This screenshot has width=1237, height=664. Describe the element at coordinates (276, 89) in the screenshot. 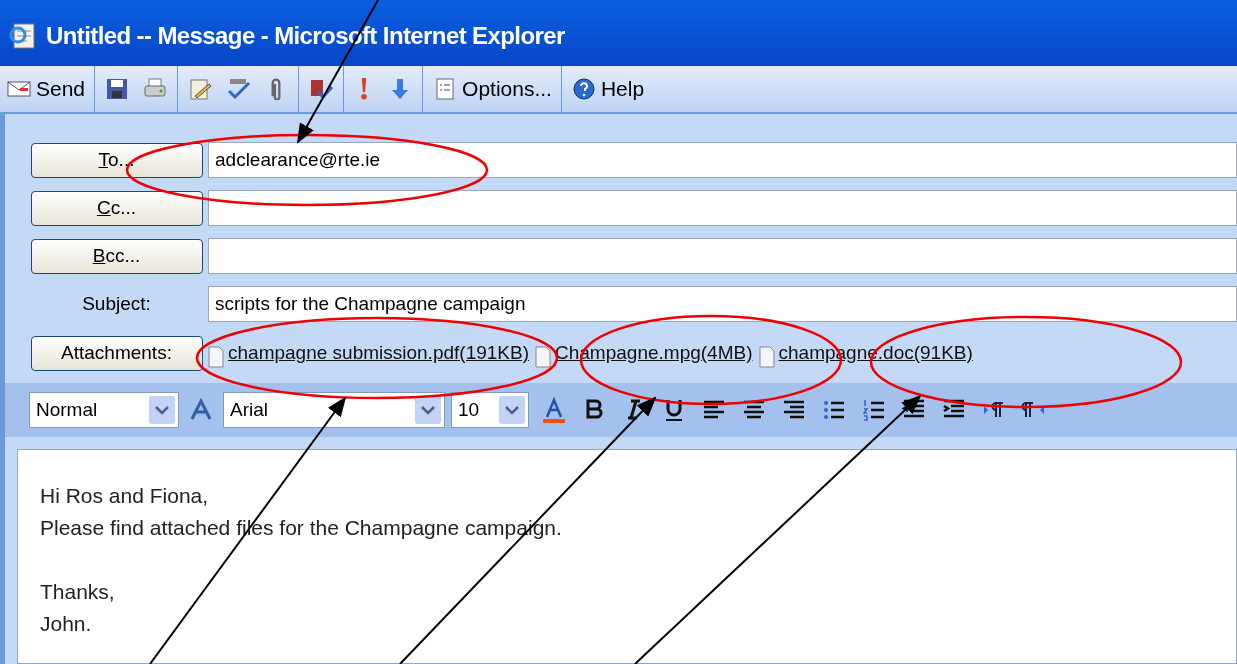

I see `paperclip-icon` at that location.